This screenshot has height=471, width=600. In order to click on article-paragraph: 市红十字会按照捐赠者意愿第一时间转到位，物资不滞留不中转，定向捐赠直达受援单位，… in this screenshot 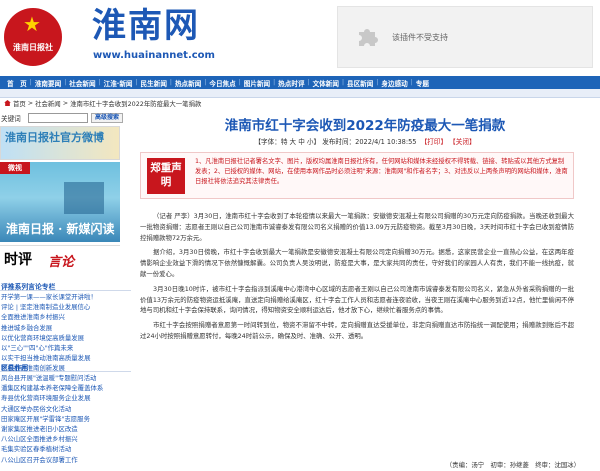, I will do `click(357, 330)`.